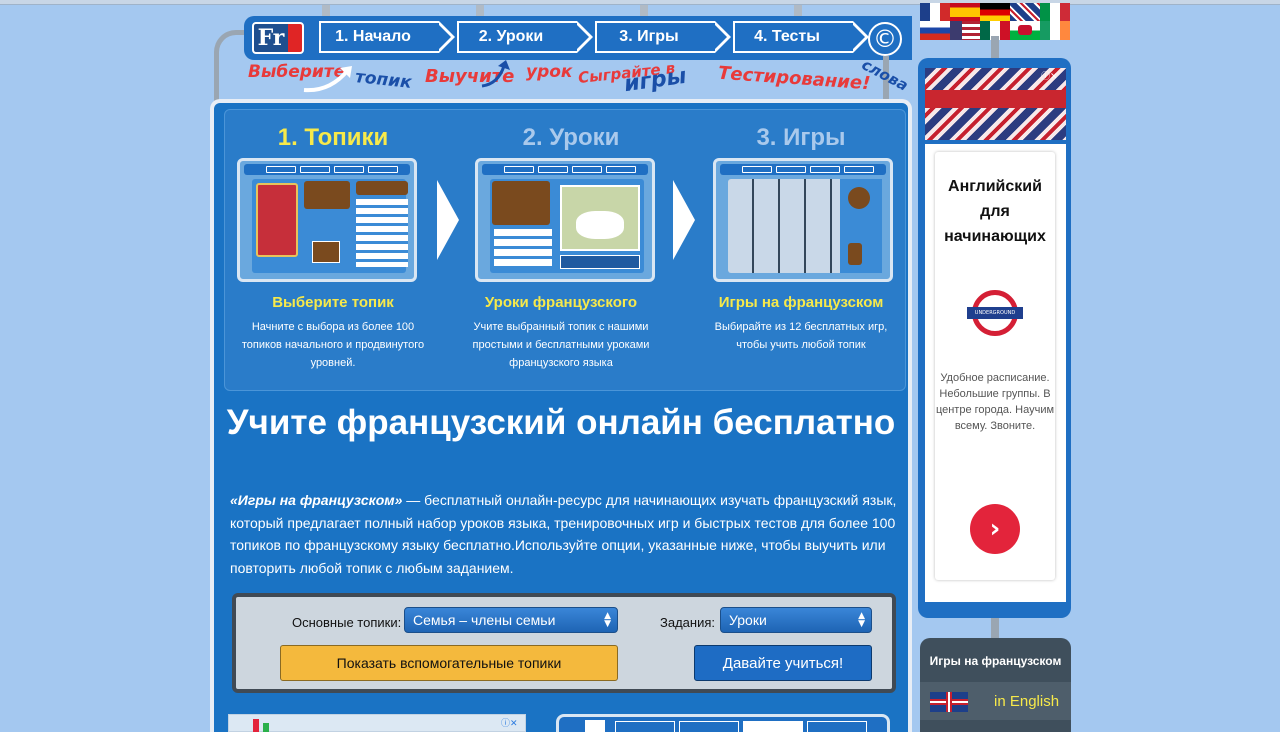 This screenshot has width=1280, height=732. What do you see at coordinates (565, 220) in the screenshot?
I see `step-2-thumbnail` at bounding box center [565, 220].